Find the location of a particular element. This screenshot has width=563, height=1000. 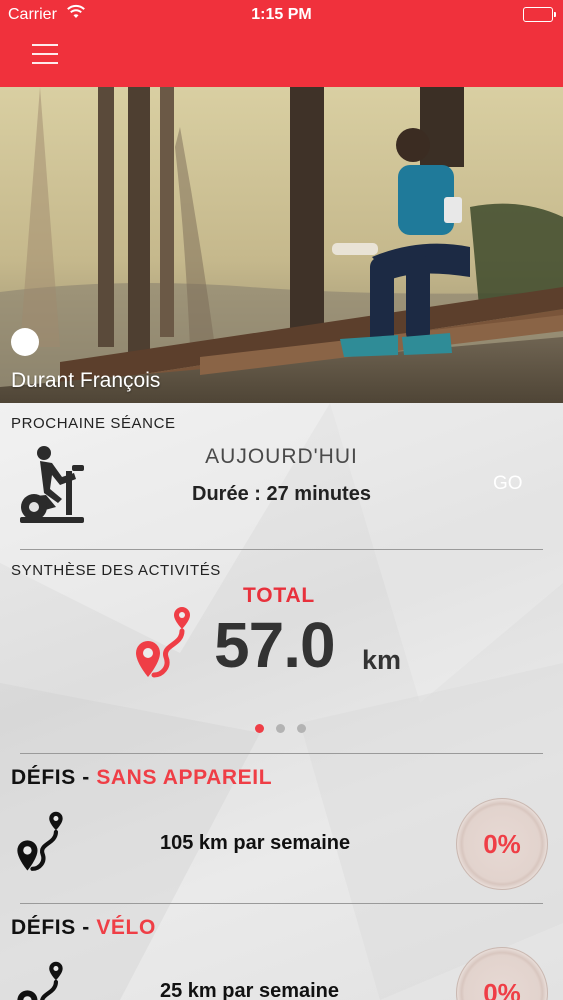

next-session-duration: Durée : 27 minutes is located at coordinates (281, 494).